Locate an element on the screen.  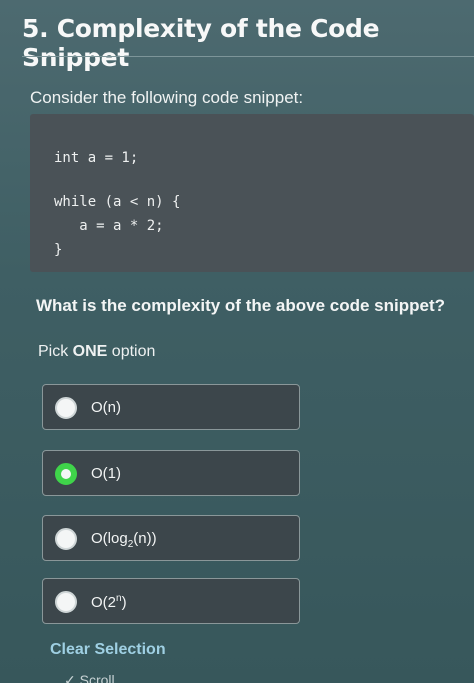
option-o-2-pow-n: O(2n) is located at coordinates (171, 601).